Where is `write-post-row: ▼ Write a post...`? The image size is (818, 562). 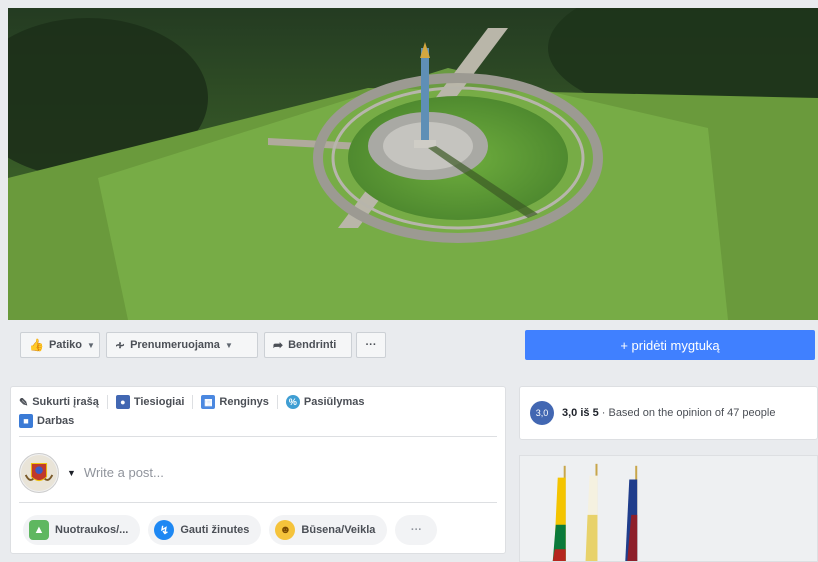 write-post-row: ▼ Write a post... is located at coordinates (258, 473).